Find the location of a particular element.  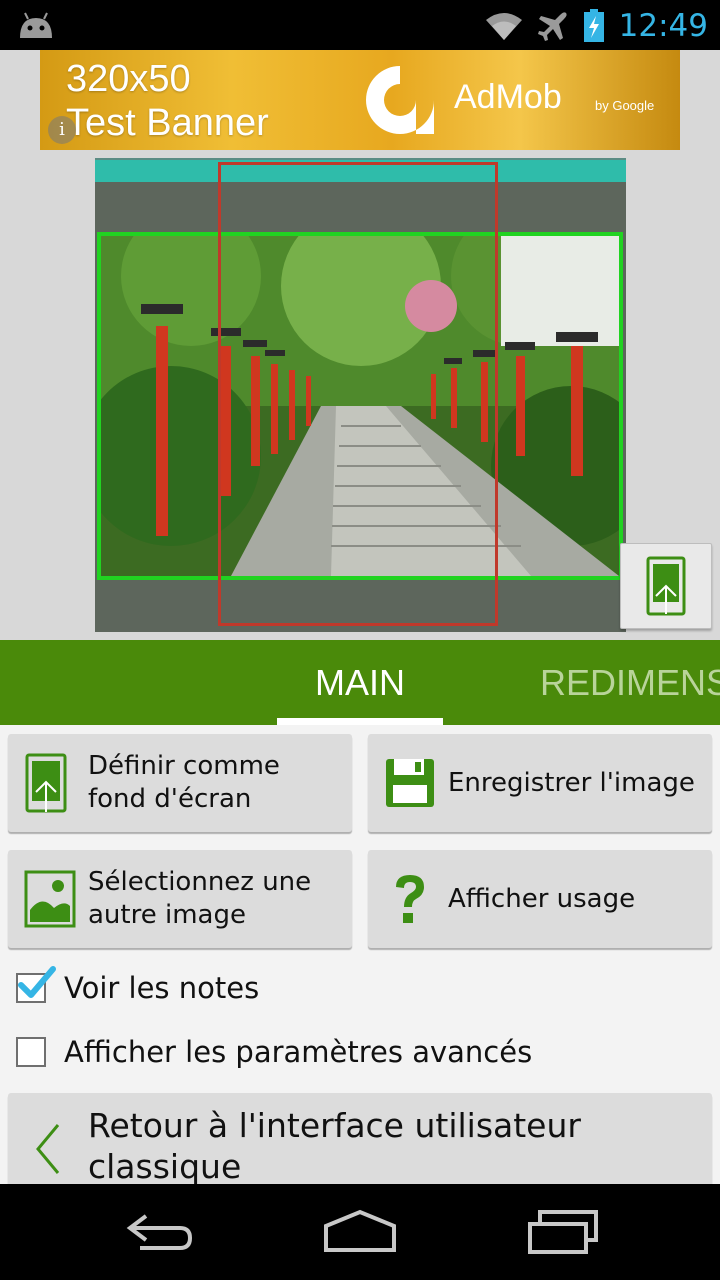

help-question-icon is located at coordinates (410, 899).